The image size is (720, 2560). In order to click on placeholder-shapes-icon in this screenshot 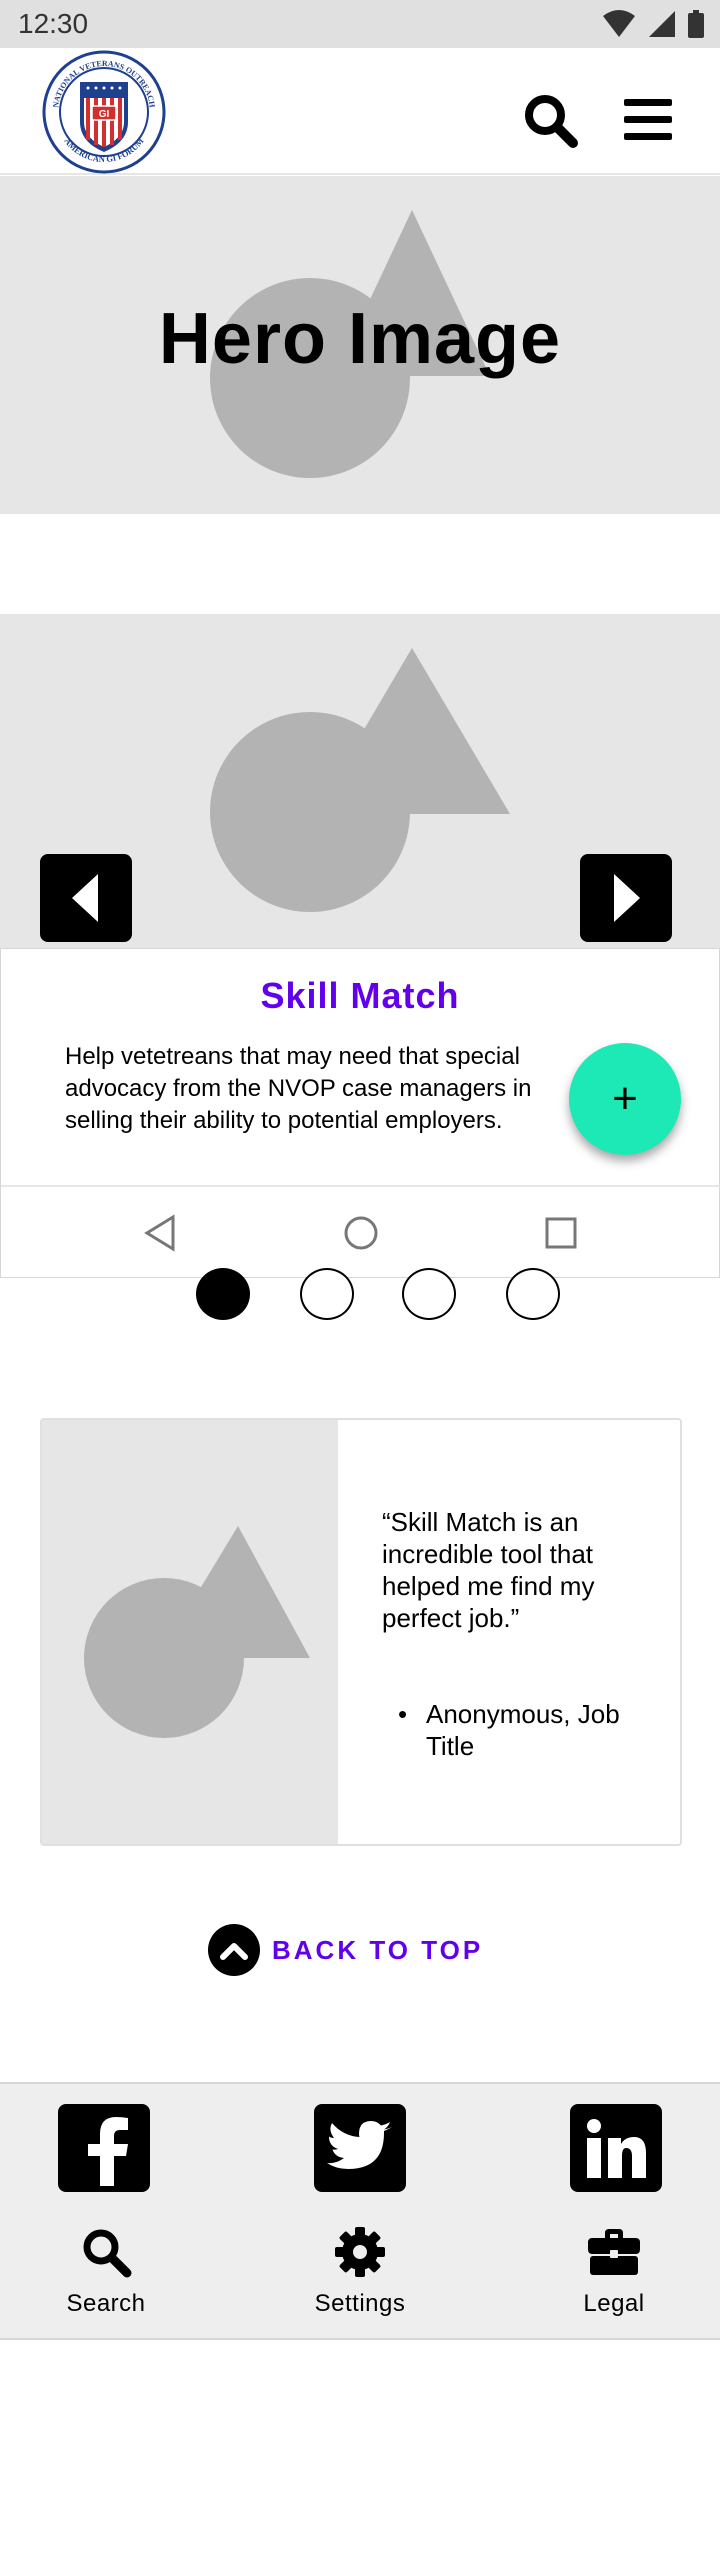, I will do `click(197, 1632)`.